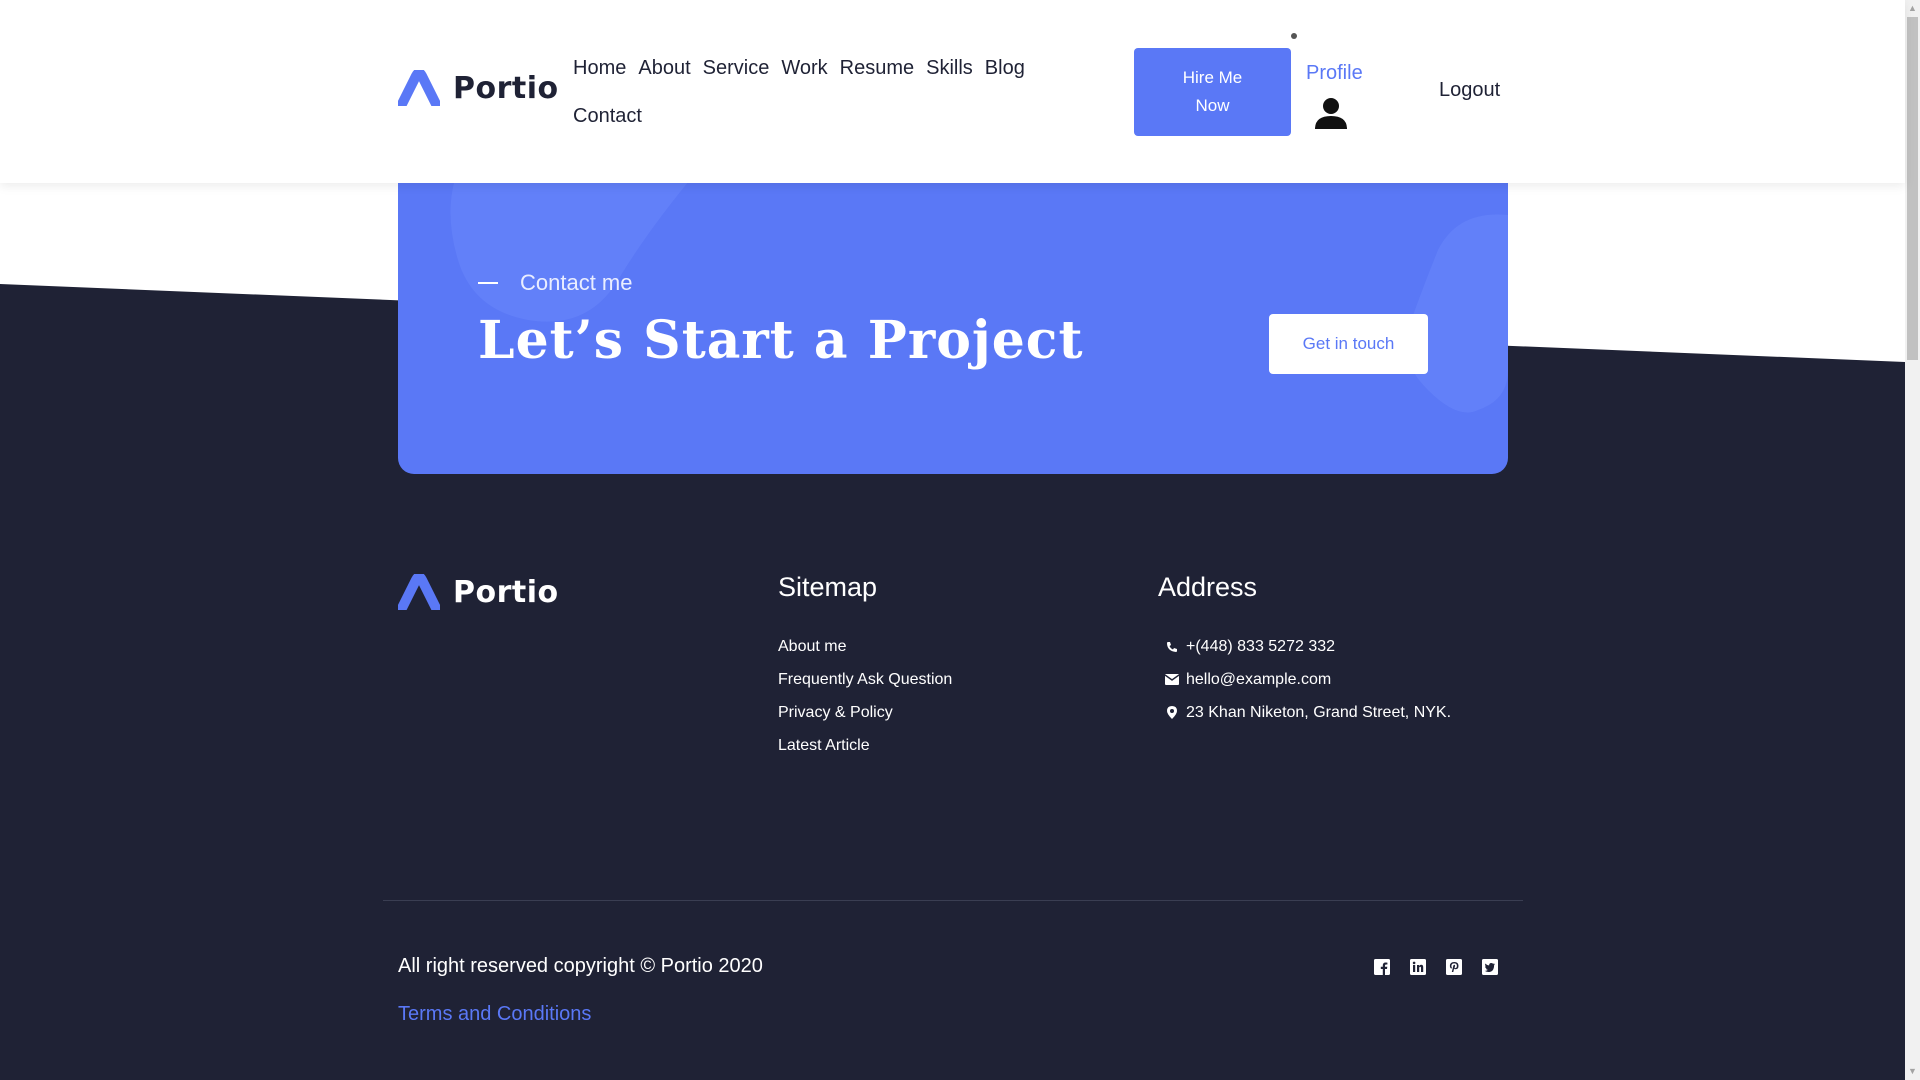  What do you see at coordinates (865, 745) in the screenshot?
I see `sitemap-link-articles: Latest Article` at bounding box center [865, 745].